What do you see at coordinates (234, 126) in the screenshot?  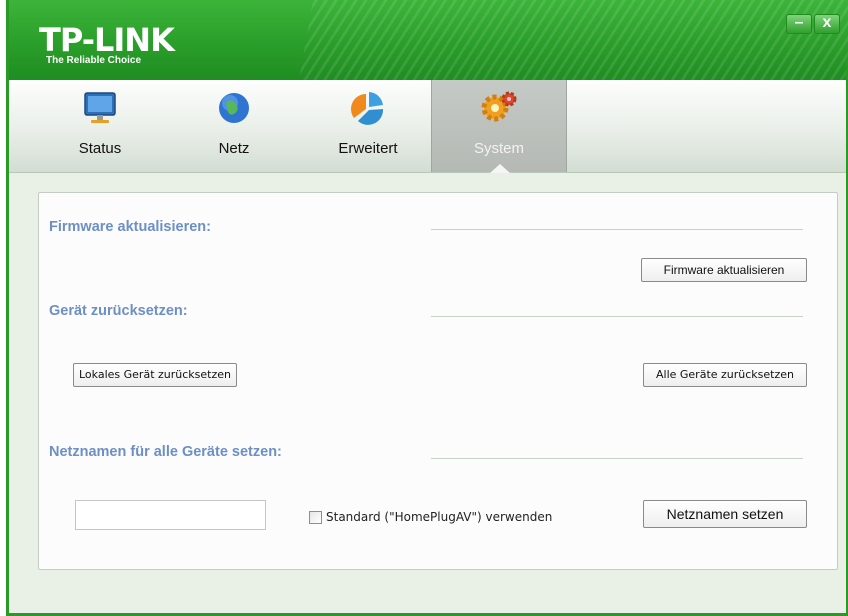 I see `tab-netz: Netz` at bounding box center [234, 126].